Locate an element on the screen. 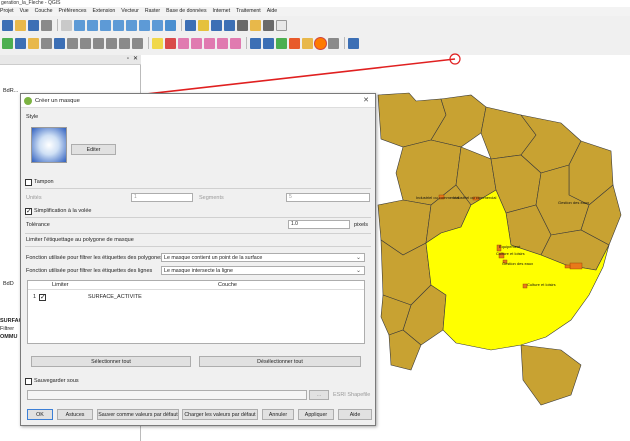 This screenshot has height=441, width=630. unit-label: Unités is located at coordinates (34, 198).